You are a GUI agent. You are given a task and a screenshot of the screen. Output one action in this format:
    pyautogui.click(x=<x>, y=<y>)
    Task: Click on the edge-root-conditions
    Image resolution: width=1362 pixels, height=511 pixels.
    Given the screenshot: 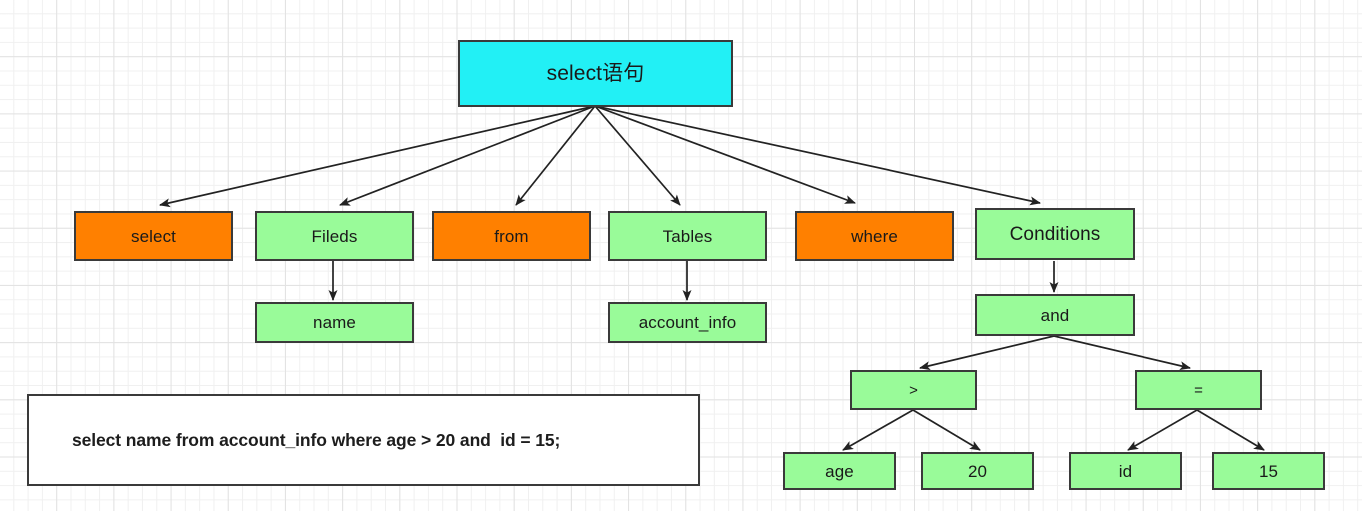 What is the action you would take?
    pyautogui.click(x=817, y=155)
    